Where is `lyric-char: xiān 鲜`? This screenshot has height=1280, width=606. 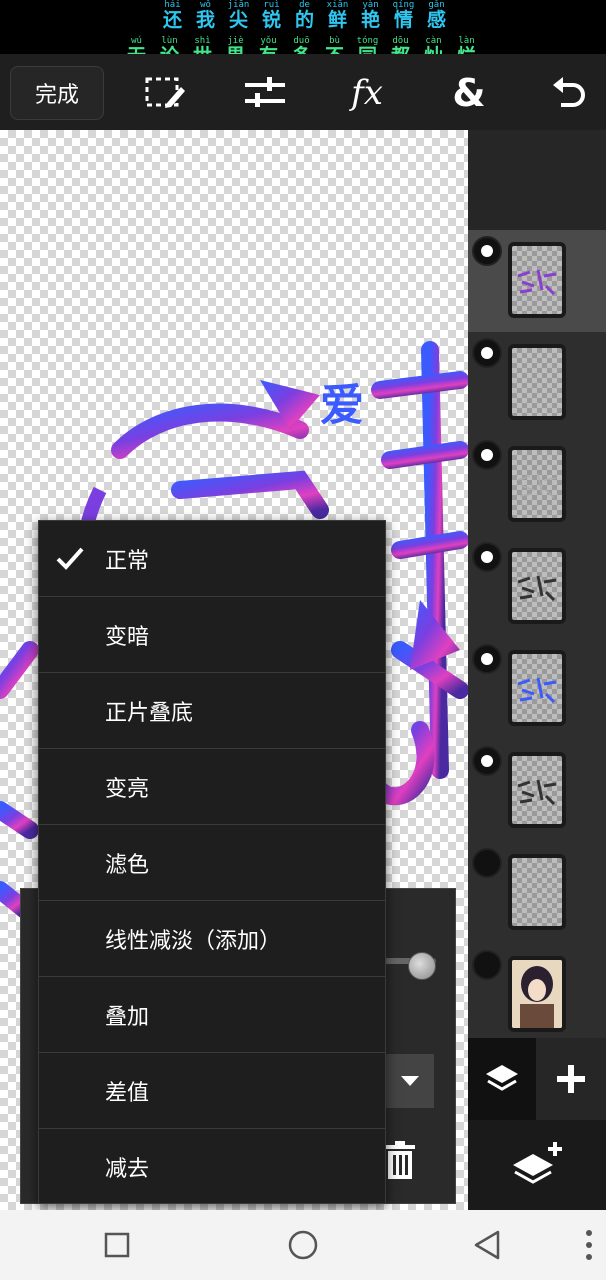
lyric-char: xiān 鲜 is located at coordinates (337, 15).